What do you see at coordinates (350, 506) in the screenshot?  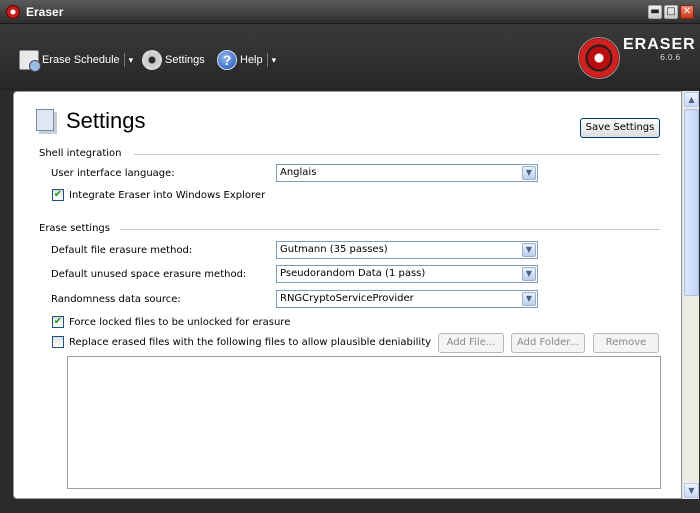 I see `window-frame-bottom` at bounding box center [350, 506].